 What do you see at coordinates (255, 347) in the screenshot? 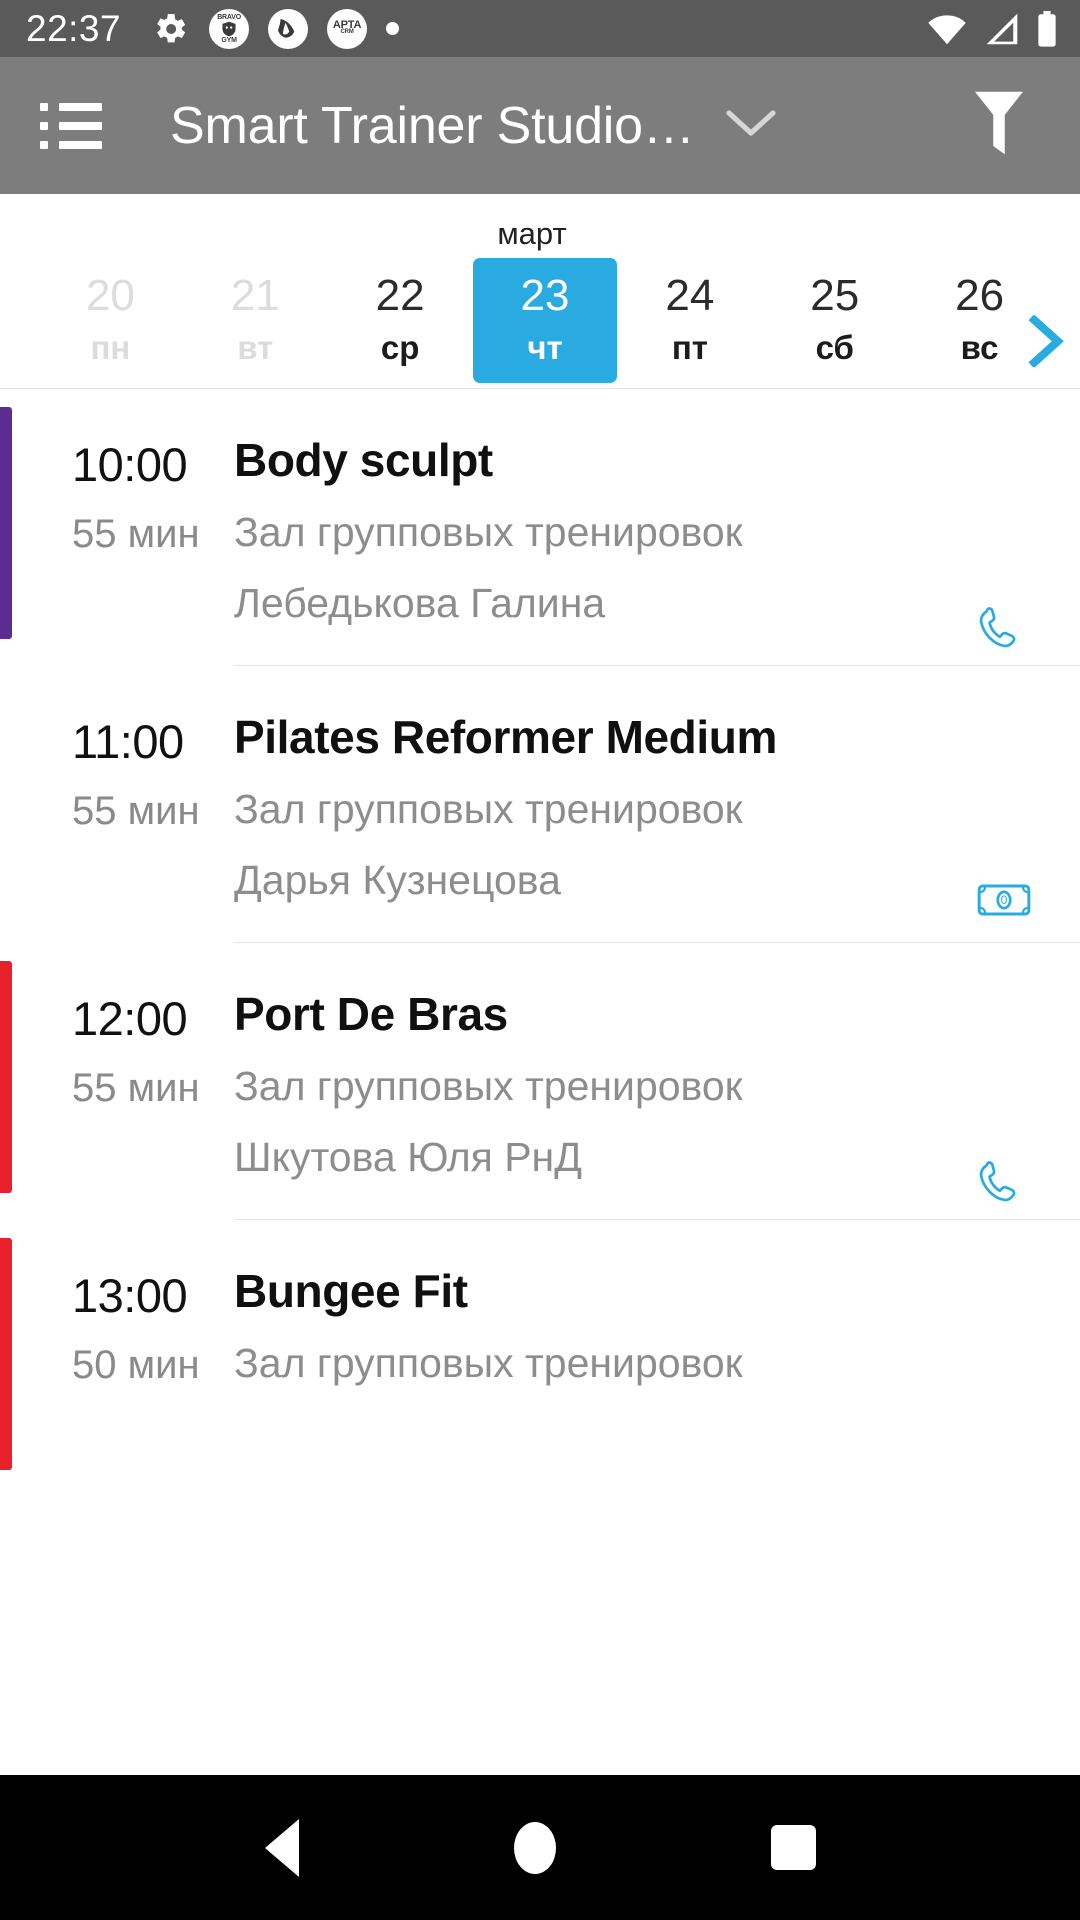
I see `day-weekday: вт` at bounding box center [255, 347].